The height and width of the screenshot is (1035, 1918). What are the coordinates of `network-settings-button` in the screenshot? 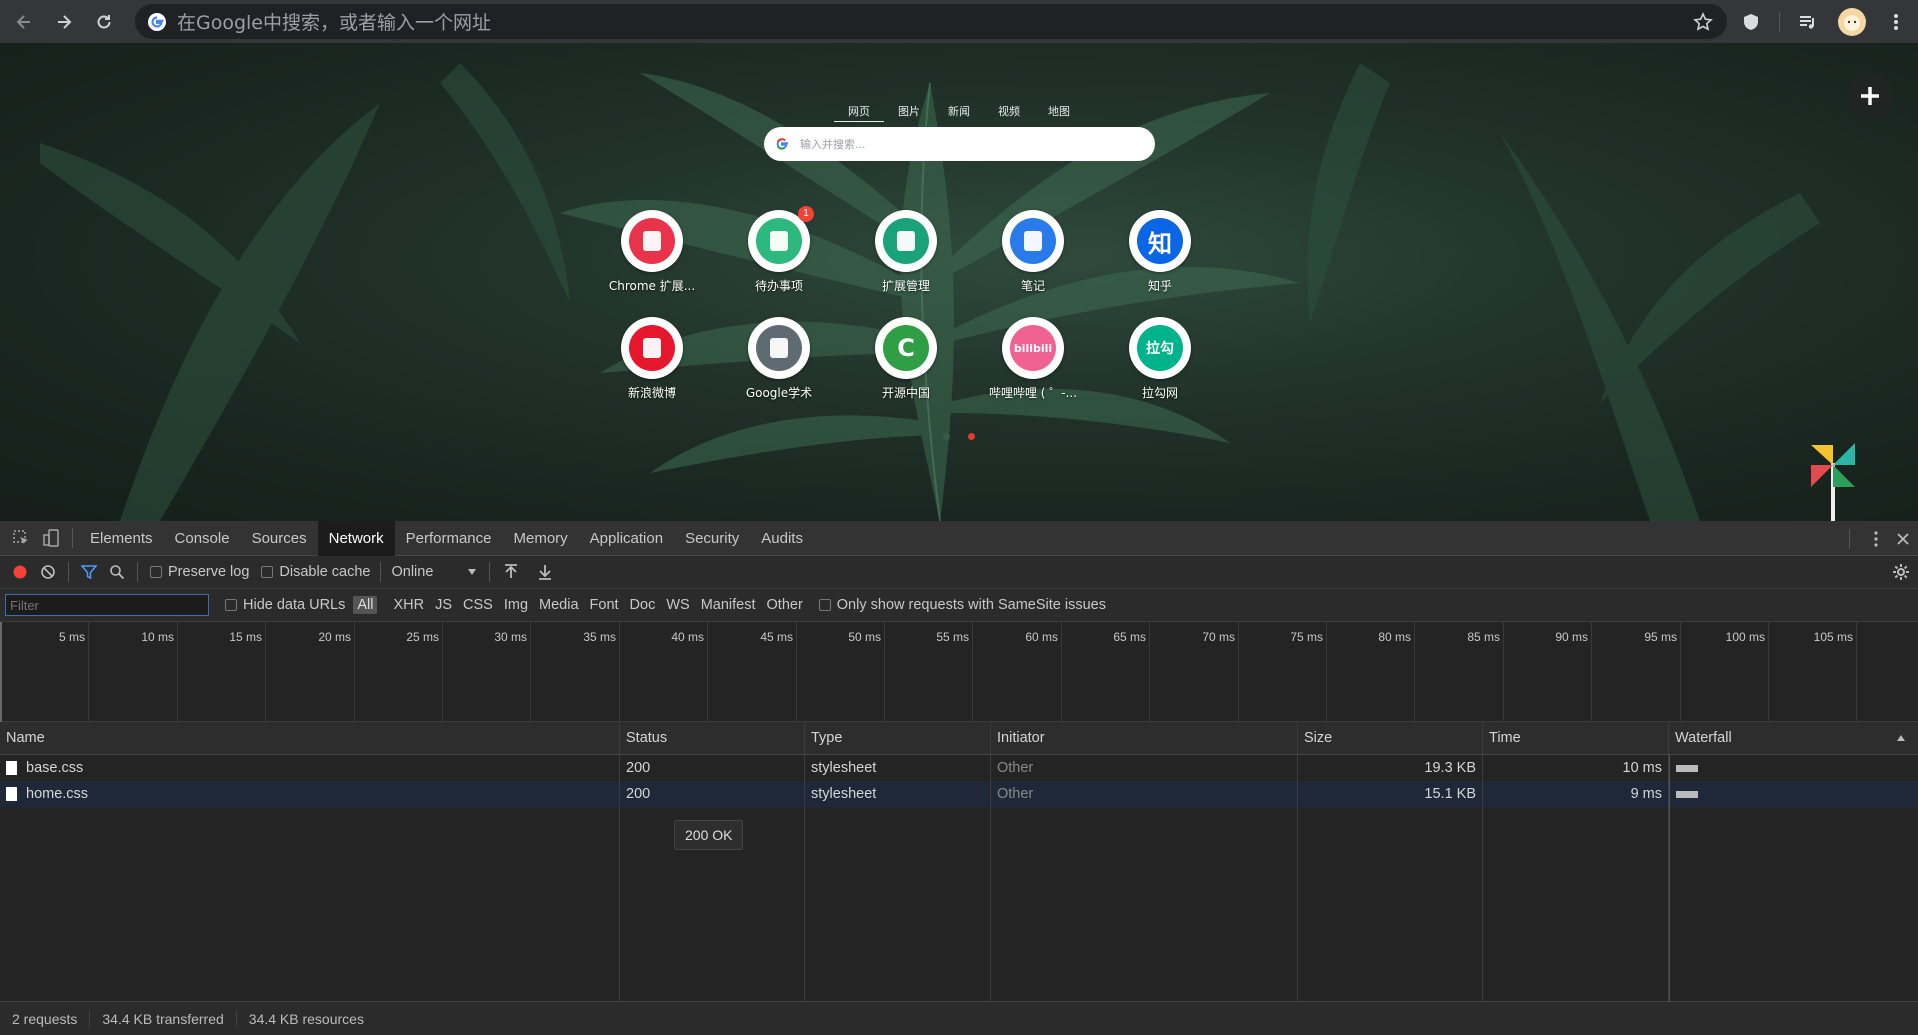 It's located at (1901, 574).